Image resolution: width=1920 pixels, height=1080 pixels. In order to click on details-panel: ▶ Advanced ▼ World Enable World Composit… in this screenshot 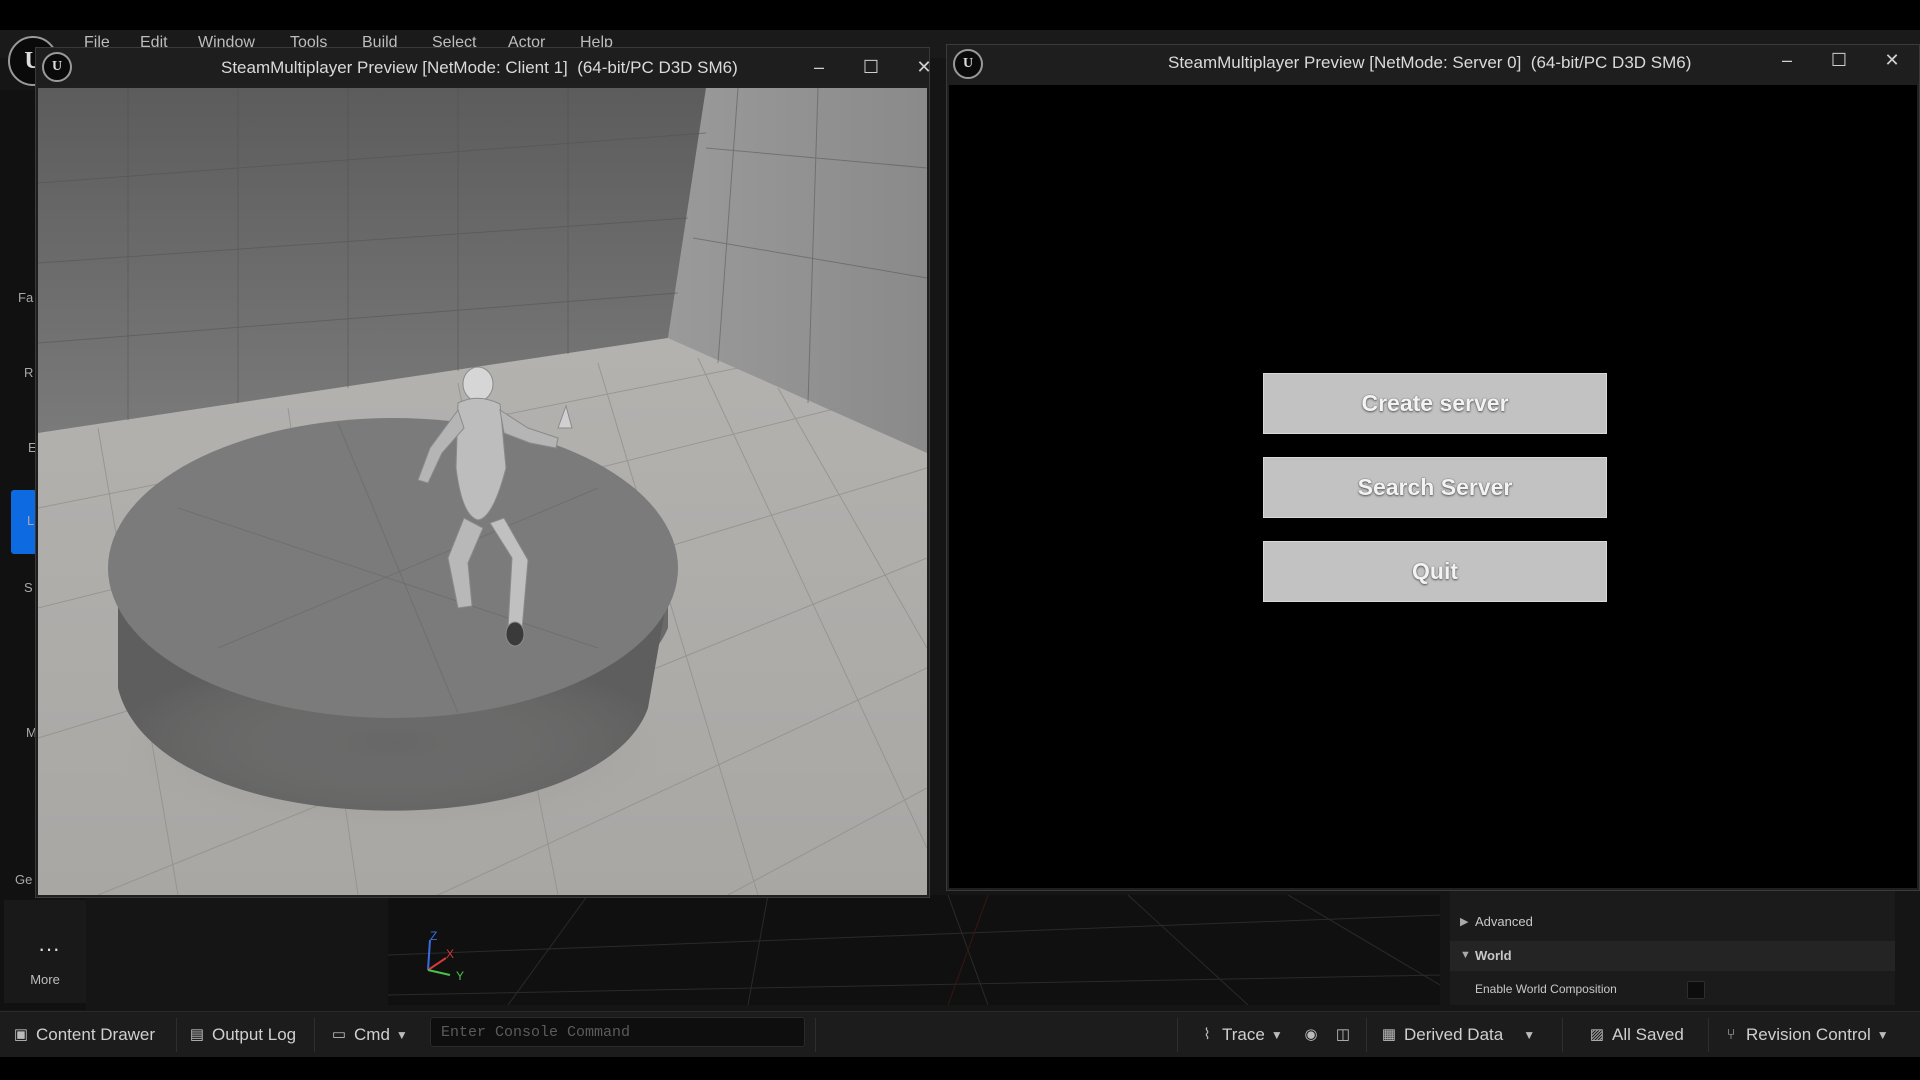, I will do `click(1672, 945)`.